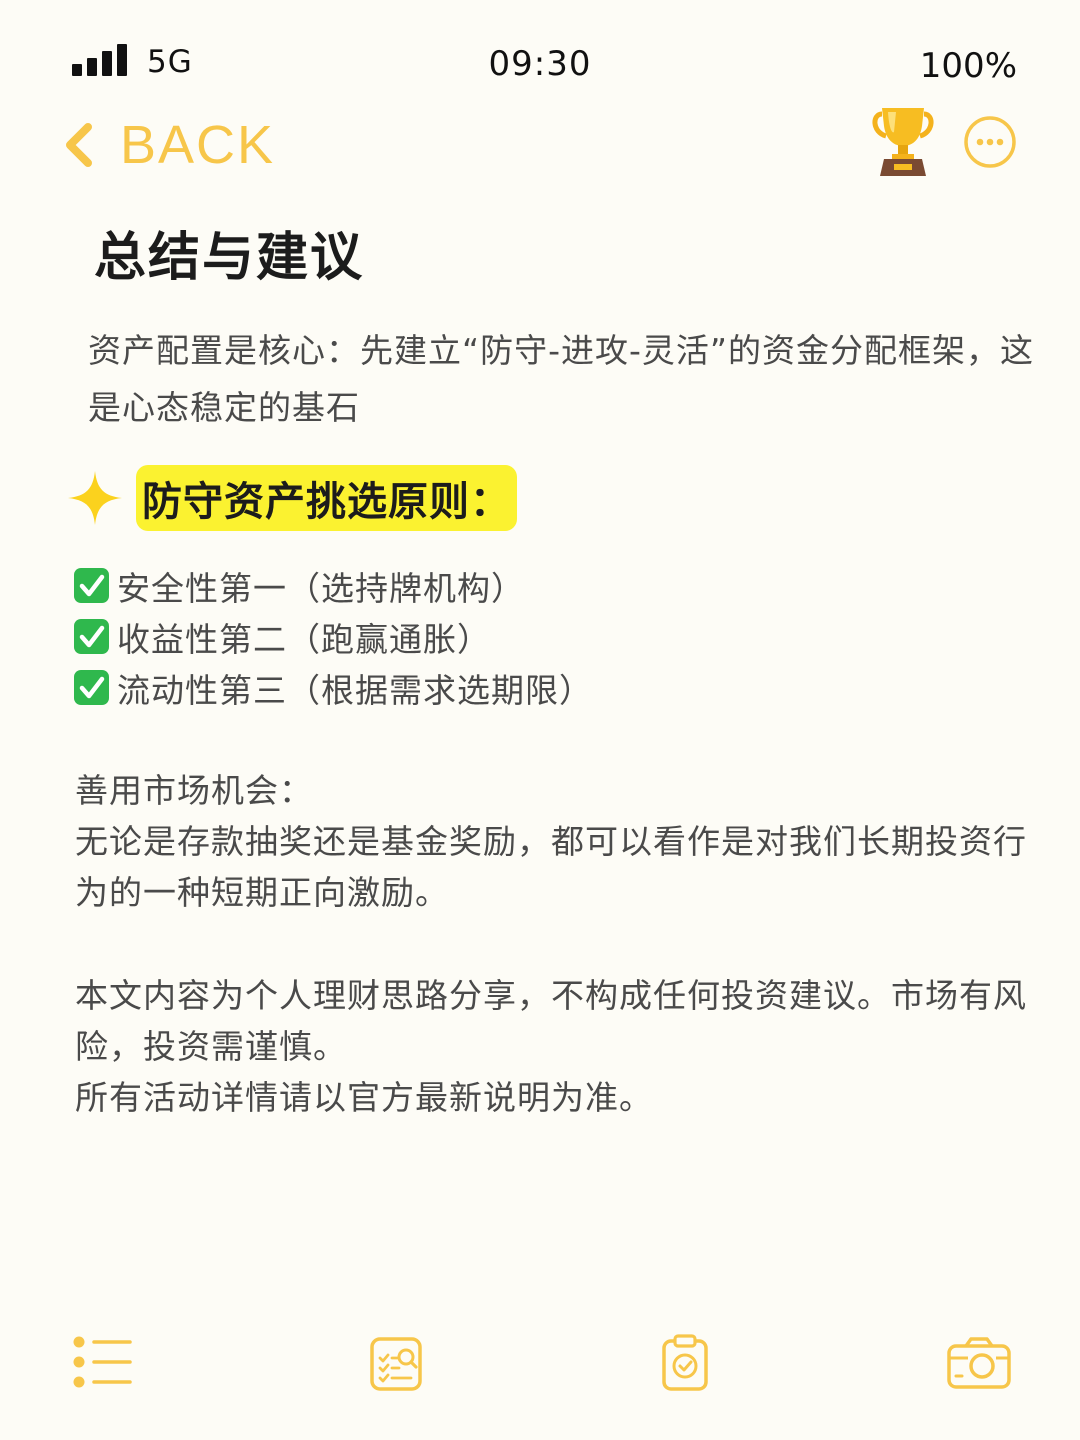  Describe the element at coordinates (79, 145) in the screenshot. I see `chevron-left-icon` at that location.